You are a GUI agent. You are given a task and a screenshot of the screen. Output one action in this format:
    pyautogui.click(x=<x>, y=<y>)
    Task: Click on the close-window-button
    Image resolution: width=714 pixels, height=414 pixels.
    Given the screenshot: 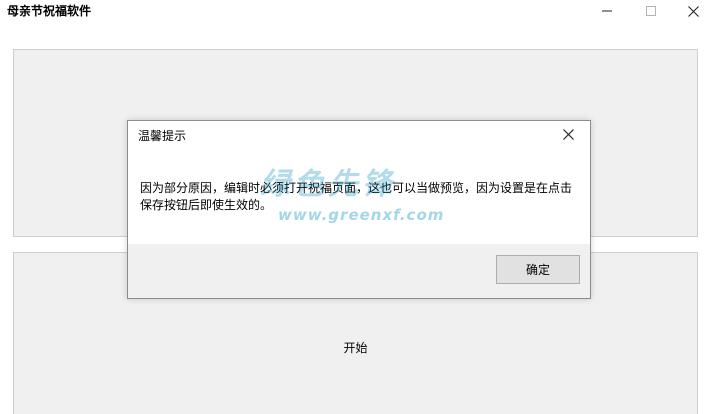 What is the action you would take?
    pyautogui.click(x=692, y=11)
    